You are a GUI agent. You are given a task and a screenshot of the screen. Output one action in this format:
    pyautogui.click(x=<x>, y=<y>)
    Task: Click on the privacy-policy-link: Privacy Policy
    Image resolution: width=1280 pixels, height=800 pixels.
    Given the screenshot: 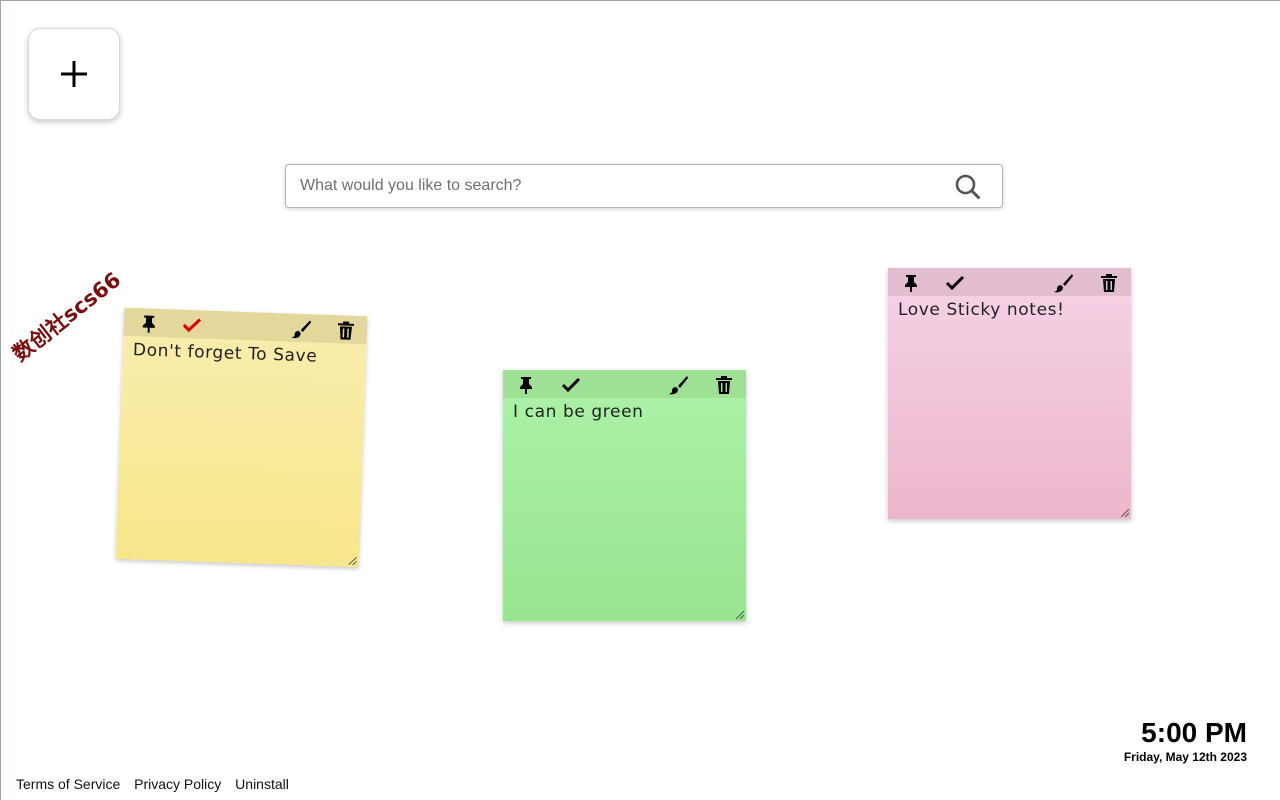 What is the action you would take?
    pyautogui.click(x=177, y=784)
    